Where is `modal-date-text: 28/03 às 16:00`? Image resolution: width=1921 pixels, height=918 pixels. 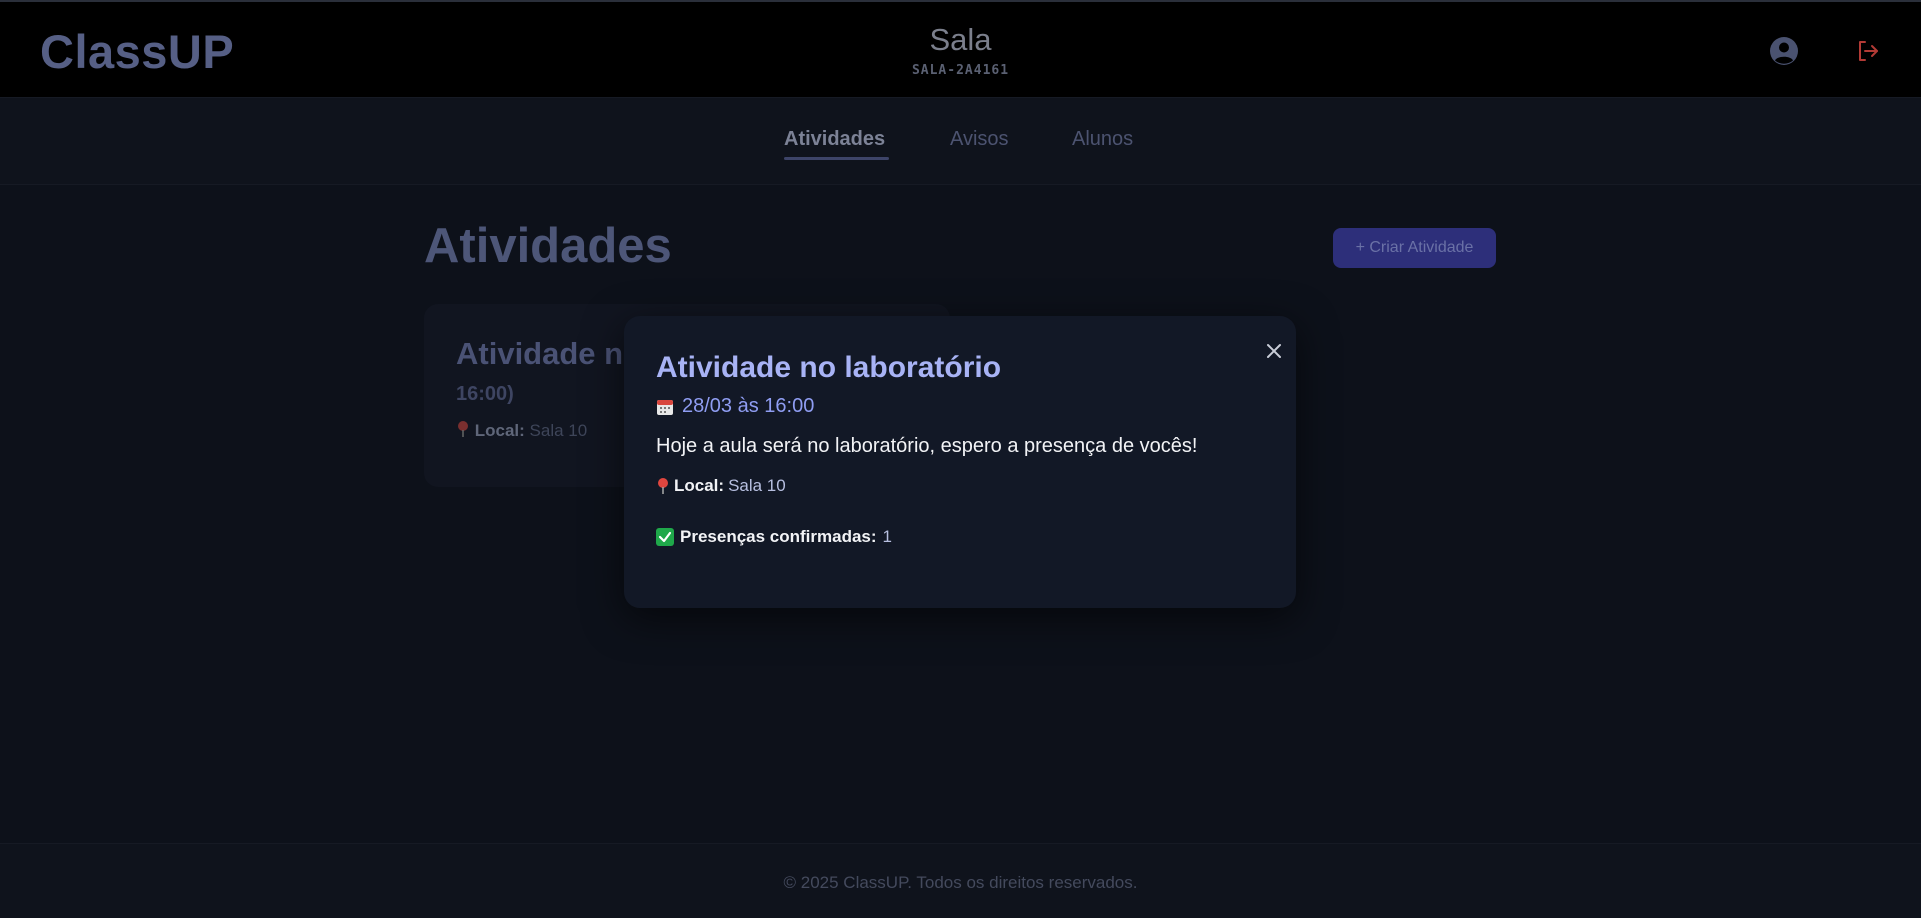 modal-date-text: 28/03 às 16:00 is located at coordinates (748, 406).